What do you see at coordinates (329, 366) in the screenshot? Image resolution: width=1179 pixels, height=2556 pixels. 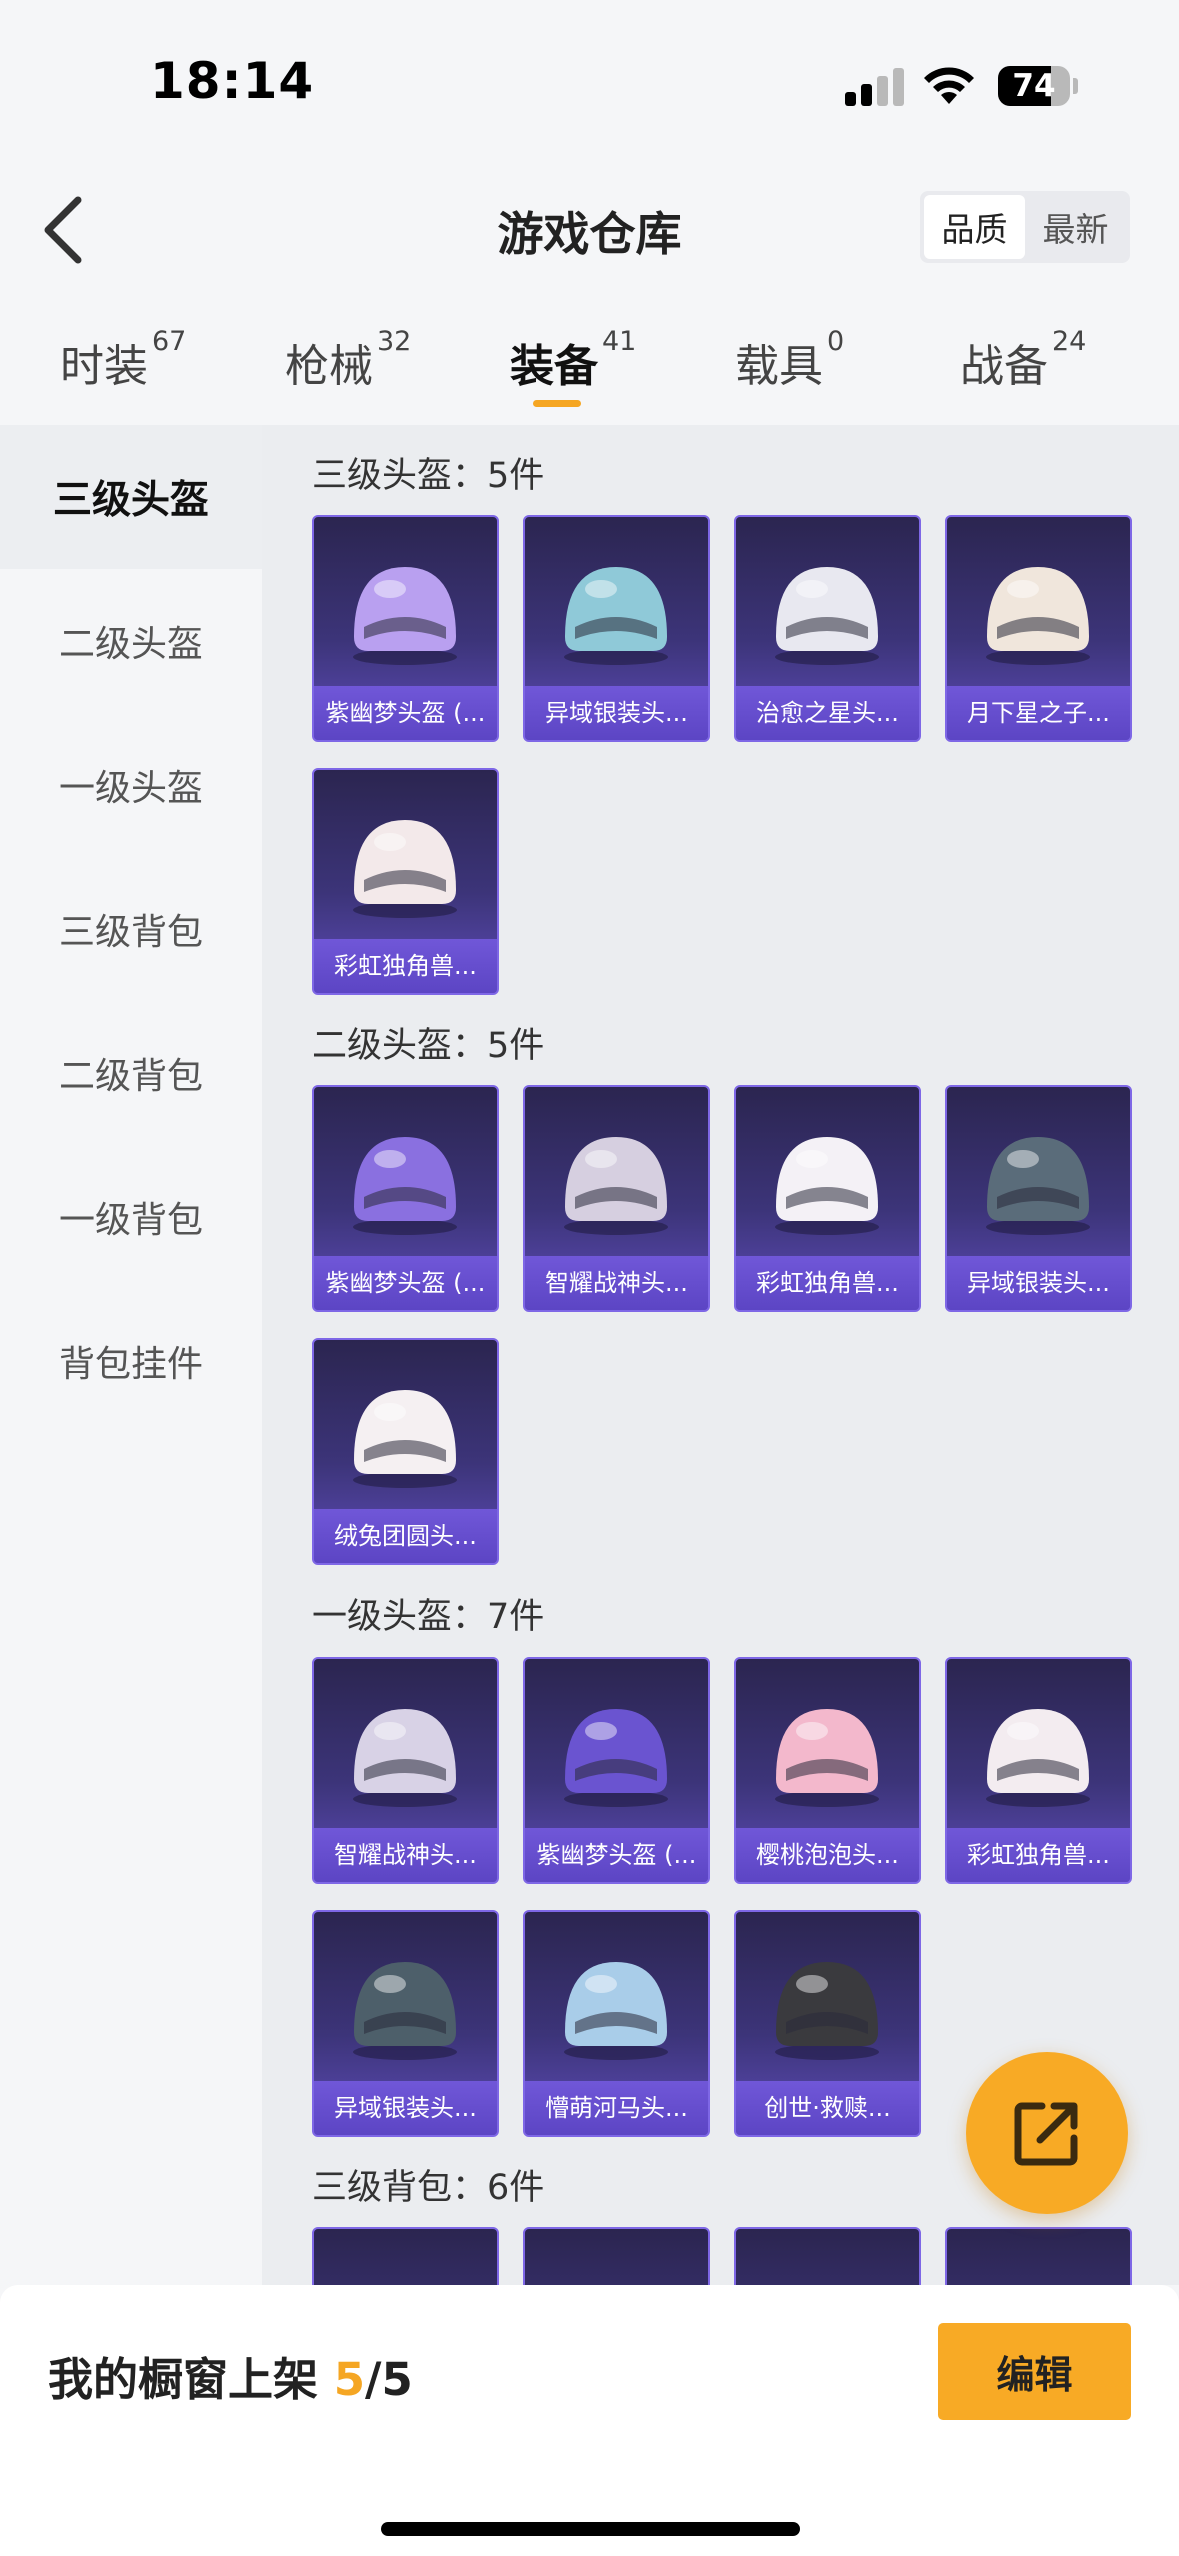 I see `tab-label: 枪械` at bounding box center [329, 366].